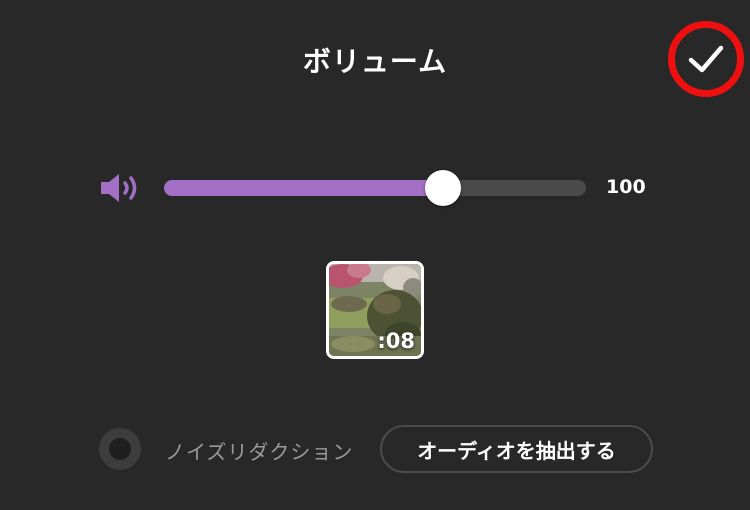  I want to click on clip-thumbnail: :08, so click(375, 310).